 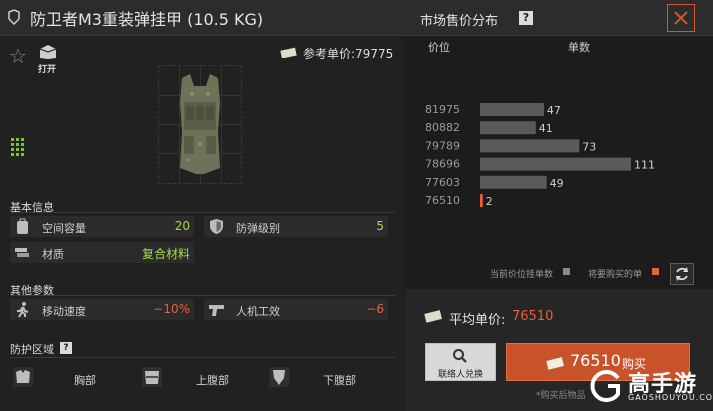 What do you see at coordinates (380, 226) in the screenshot?
I see `armor-class-value: 5` at bounding box center [380, 226].